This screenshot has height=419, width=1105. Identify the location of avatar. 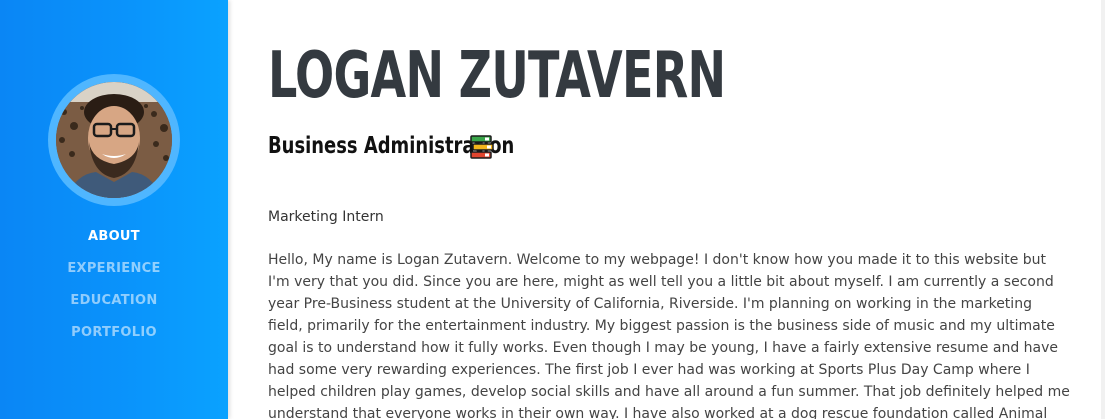
(114, 140).